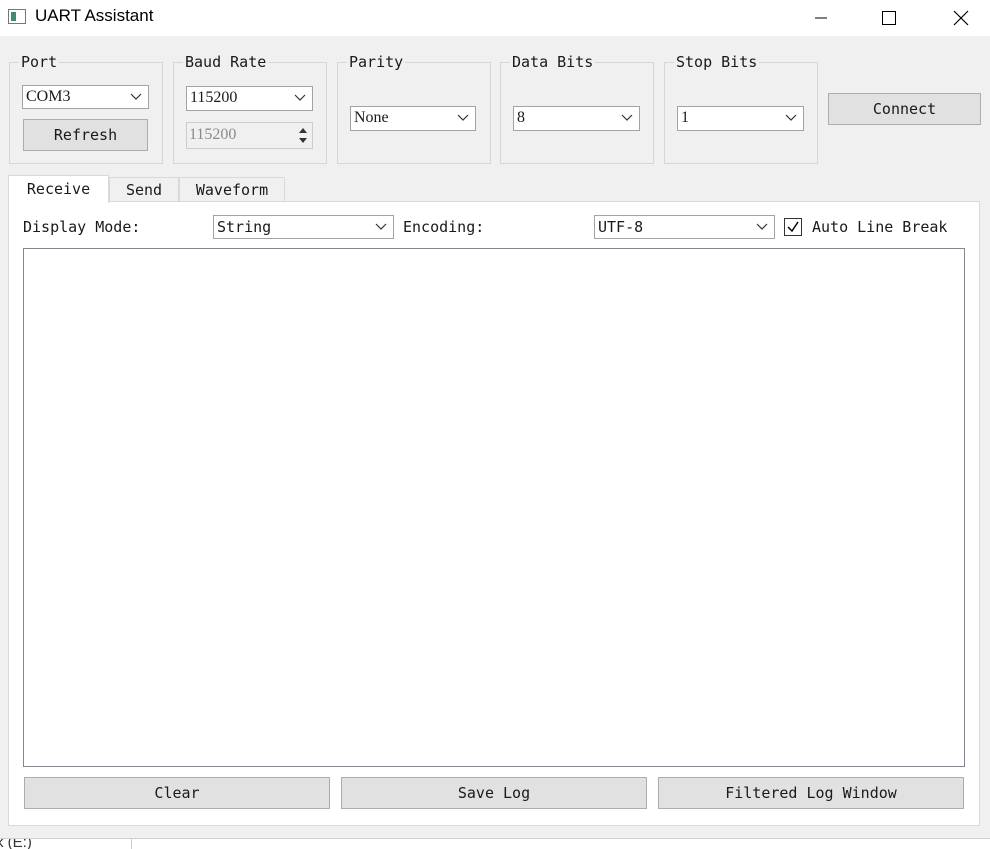 Image resolution: width=990 pixels, height=849 pixels. What do you see at coordinates (244, 227) in the screenshot?
I see `display-mode-value: String` at bounding box center [244, 227].